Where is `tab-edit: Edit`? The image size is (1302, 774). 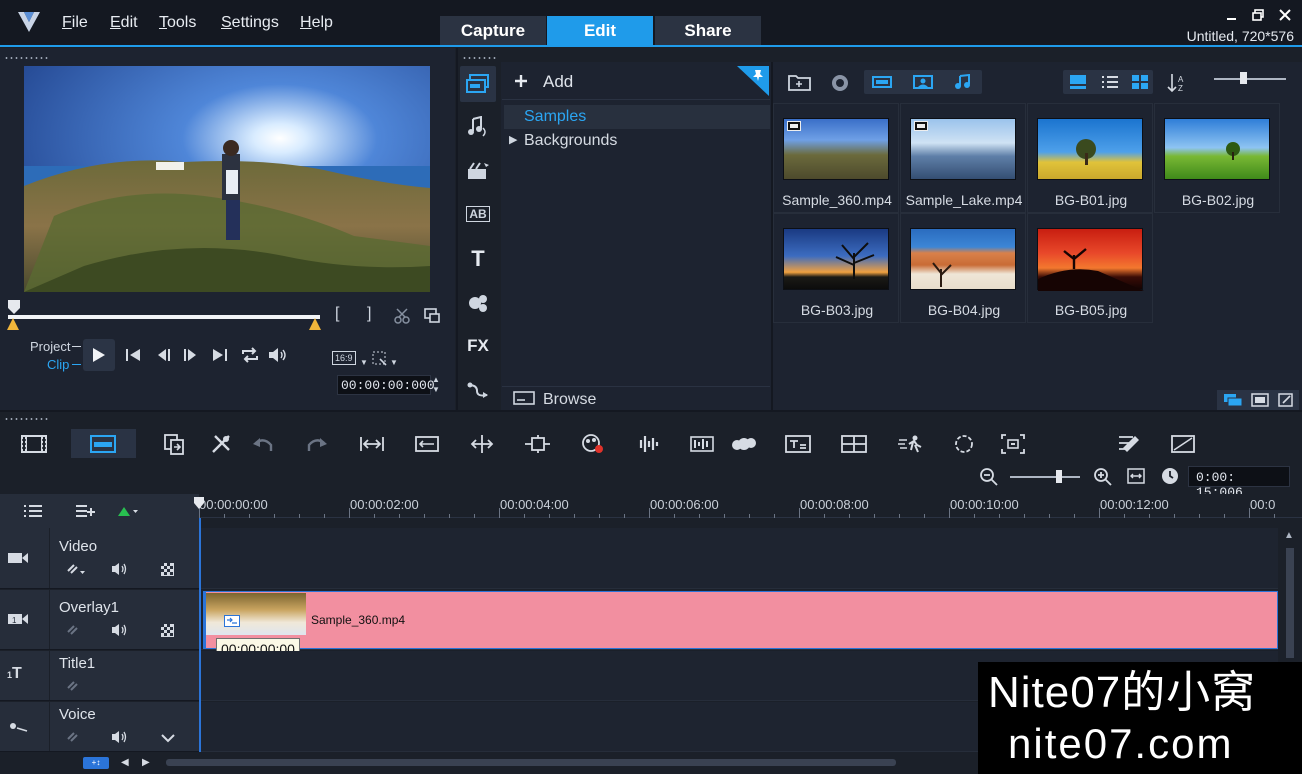 tab-edit: Edit is located at coordinates (600, 31).